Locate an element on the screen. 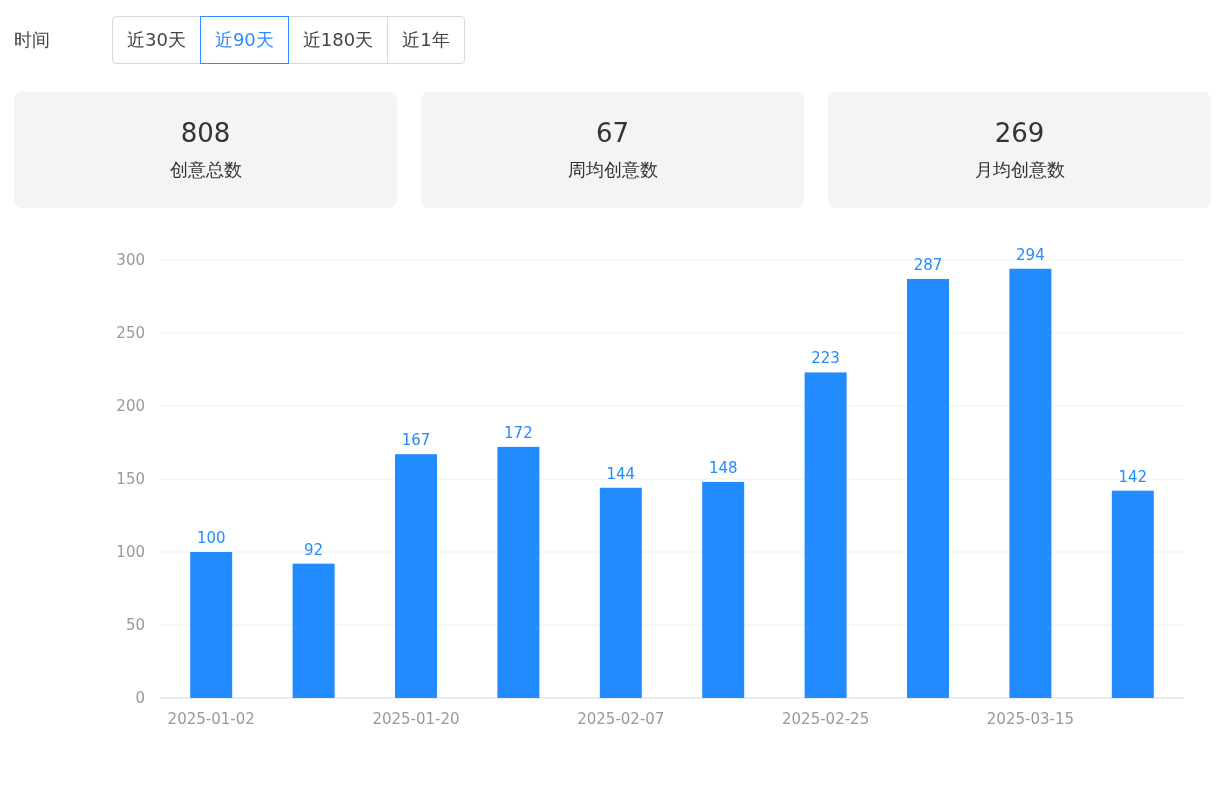  value-label: 142 is located at coordinates (1133, 476).